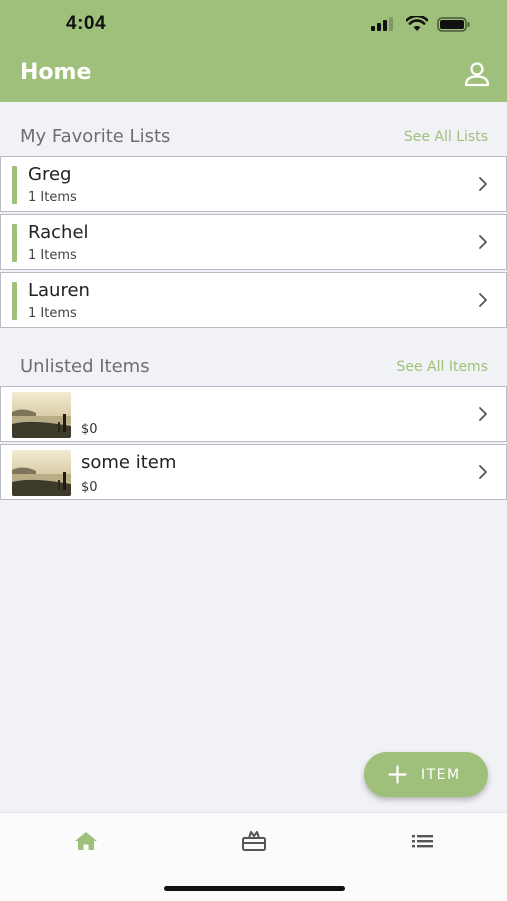  I want to click on see-all-items-link: See All Items, so click(442, 367).